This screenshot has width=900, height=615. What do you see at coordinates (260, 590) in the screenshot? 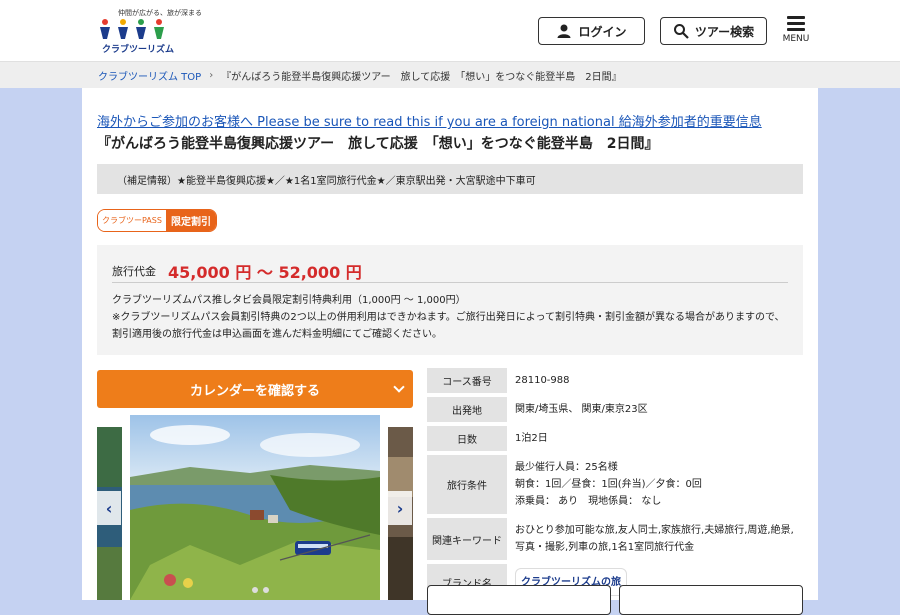
I see `carousel-dots` at bounding box center [260, 590].